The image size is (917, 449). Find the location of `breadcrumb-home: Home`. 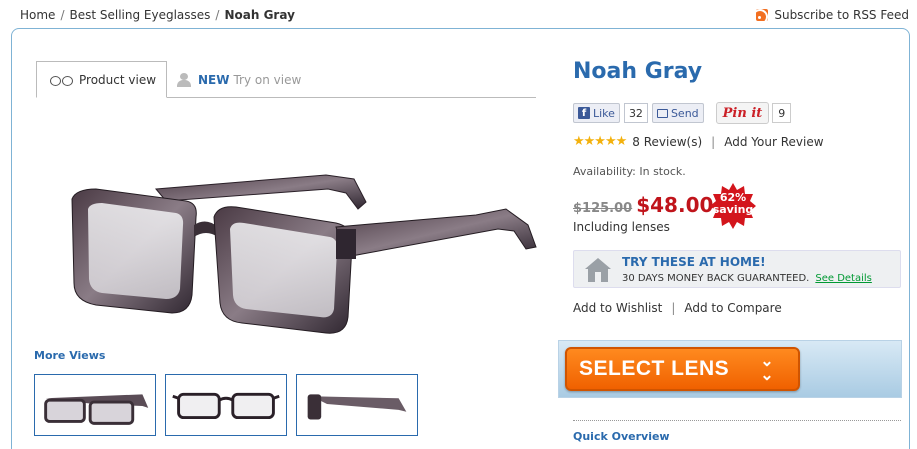

breadcrumb-home: Home is located at coordinates (37, 15).